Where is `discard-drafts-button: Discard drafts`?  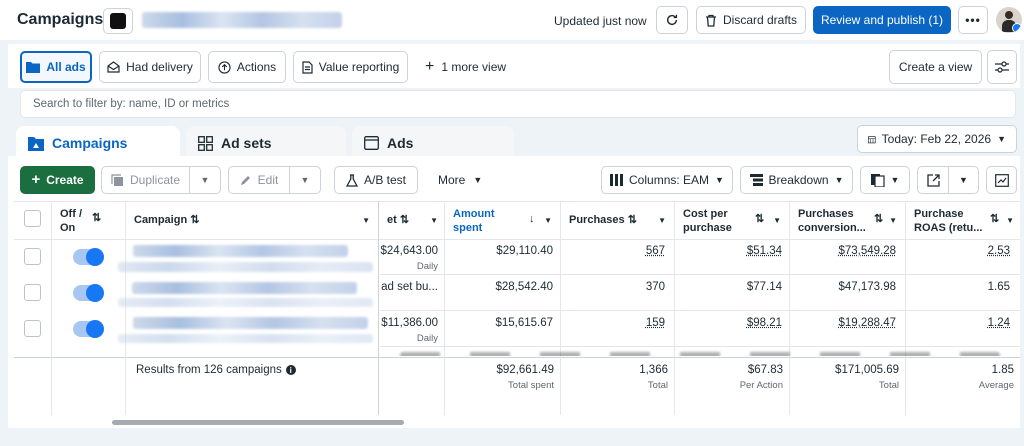 discard-drafts-button: Discard drafts is located at coordinates (751, 20).